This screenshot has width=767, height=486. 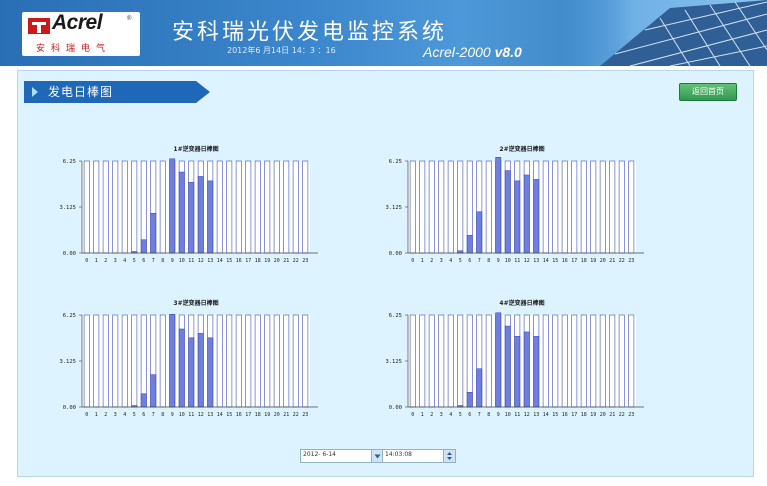 I want to click on date-select: 2012- 6-14, so click(x=342, y=456).